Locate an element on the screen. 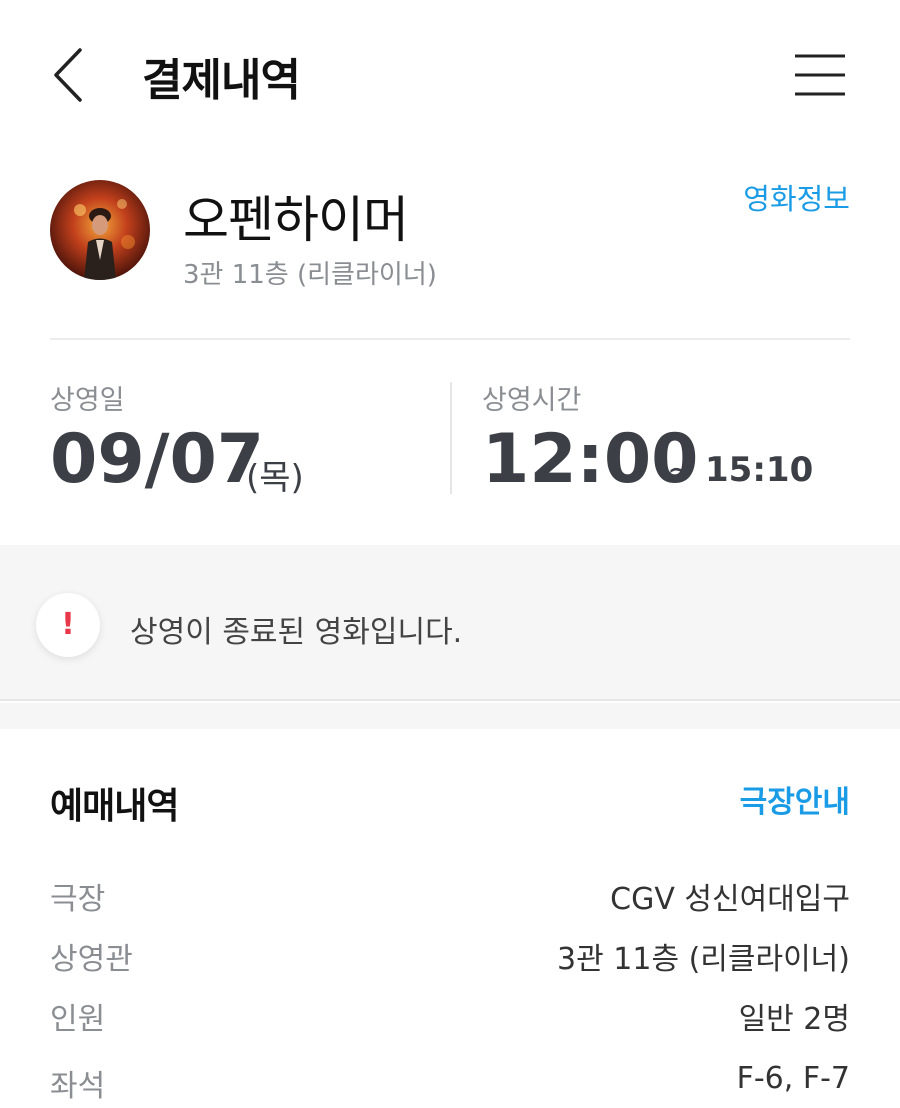  row-label: 인원 is located at coordinates (78, 1019).